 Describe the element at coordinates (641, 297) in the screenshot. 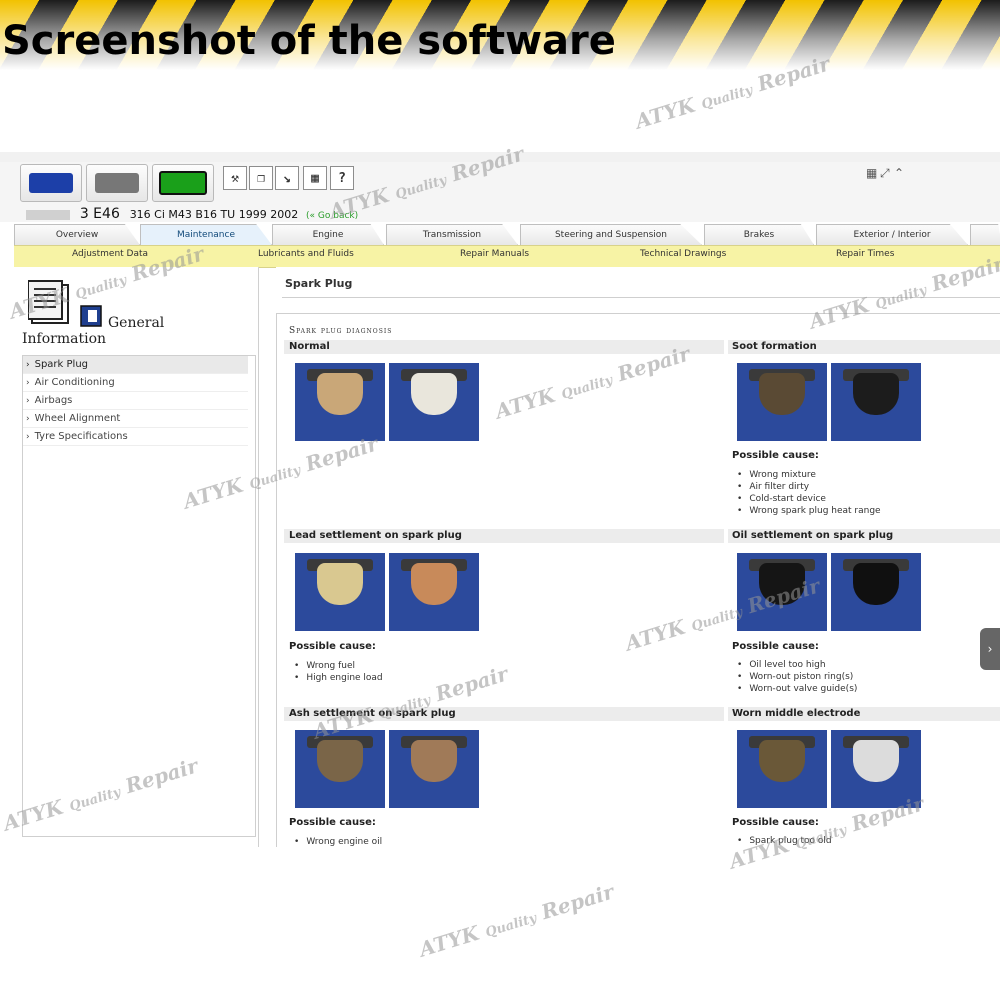

I see `title-divider` at that location.